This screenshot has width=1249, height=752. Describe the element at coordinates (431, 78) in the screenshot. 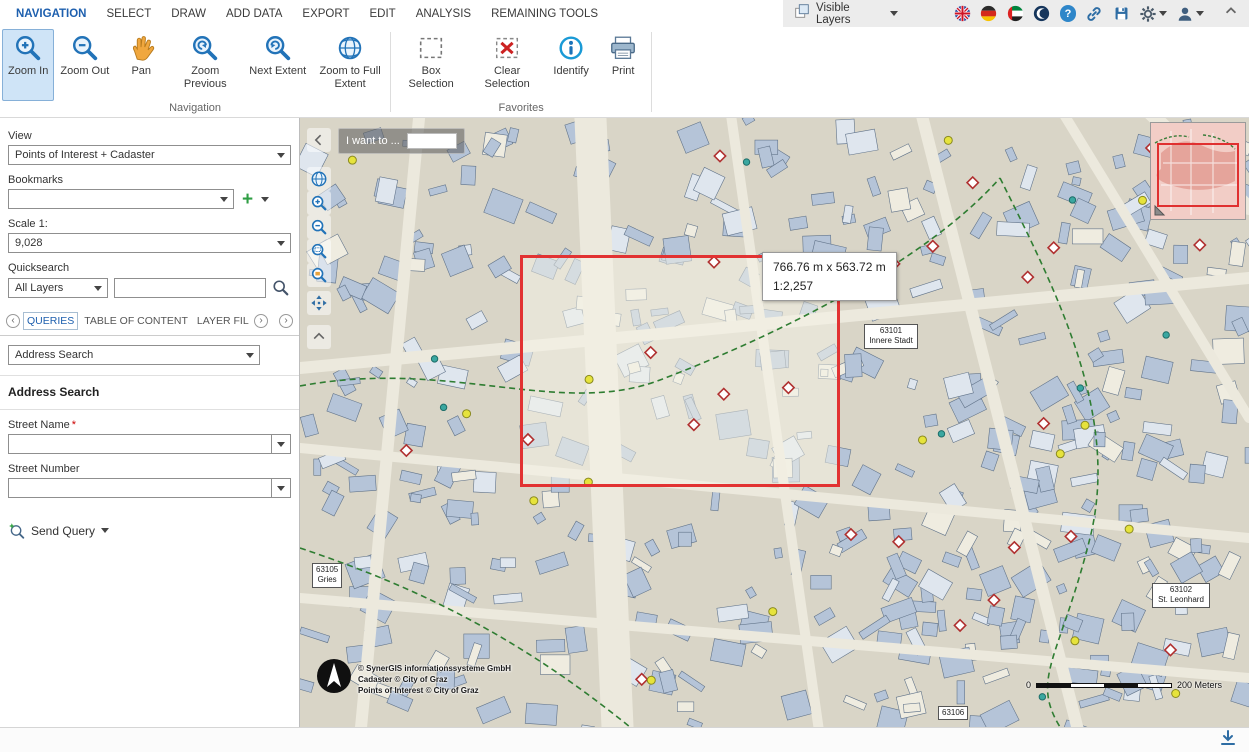

I see `tool-label: Box Selection` at that location.